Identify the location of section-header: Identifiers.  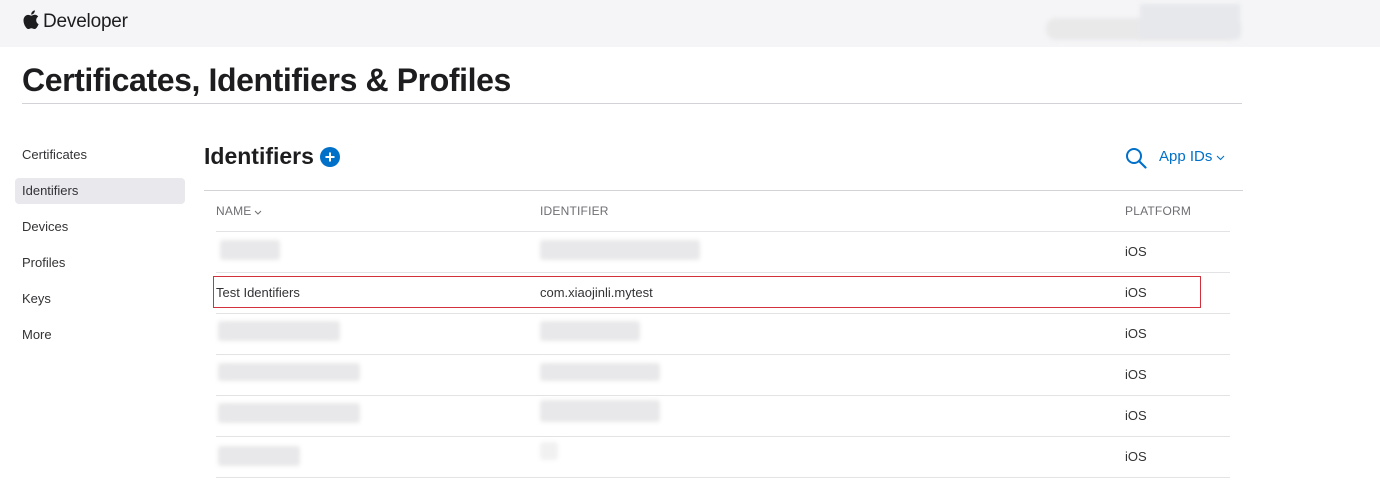
(272, 156).